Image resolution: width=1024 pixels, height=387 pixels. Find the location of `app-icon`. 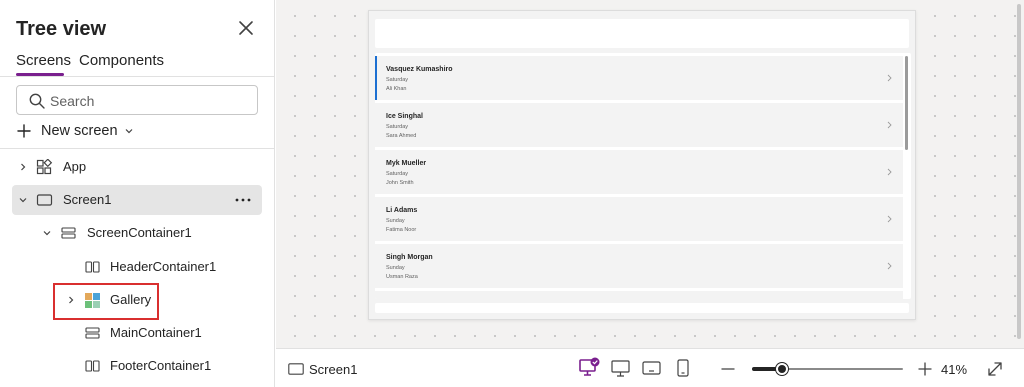

app-icon is located at coordinates (44, 167).